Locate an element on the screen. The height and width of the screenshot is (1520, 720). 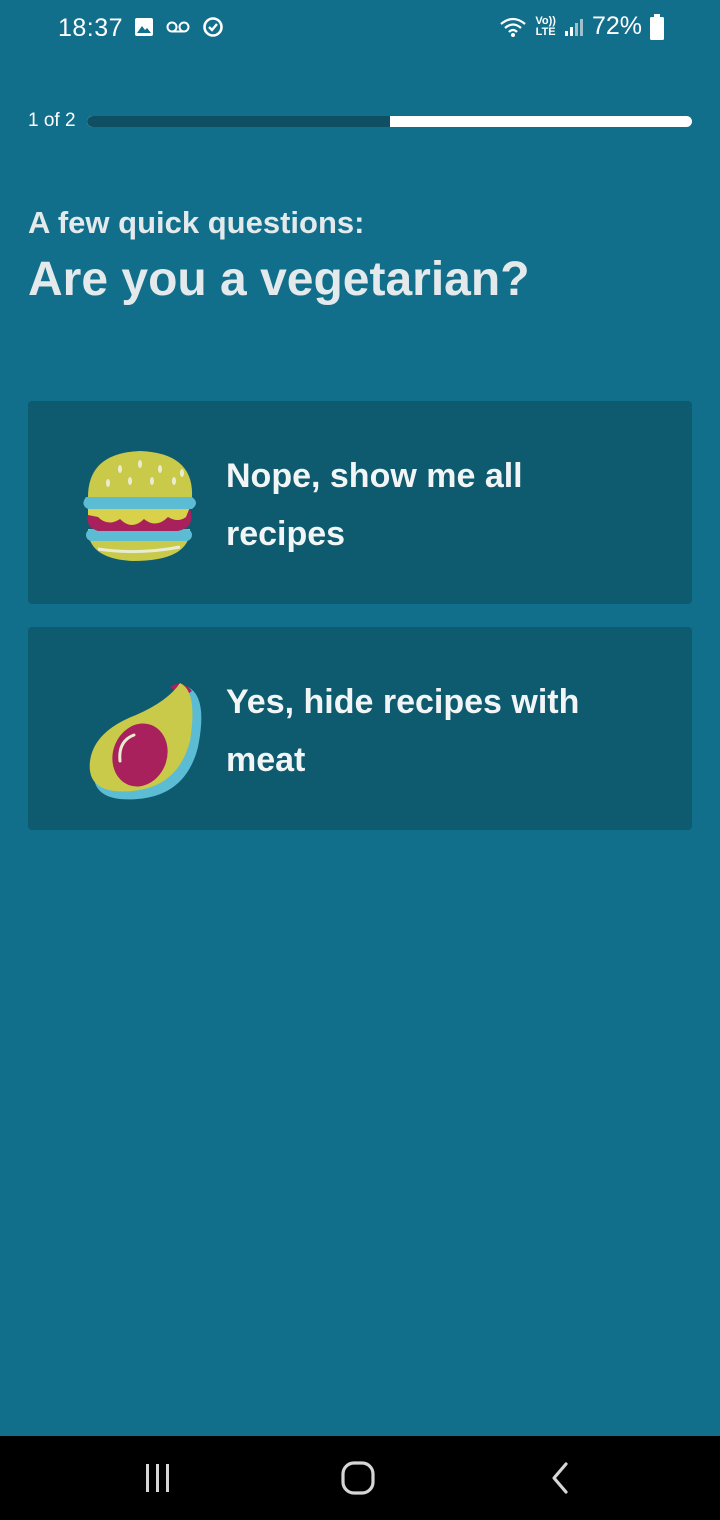
option-hide-meat-recipes: Yes, hide recipes with meat is located at coordinates (360, 728).